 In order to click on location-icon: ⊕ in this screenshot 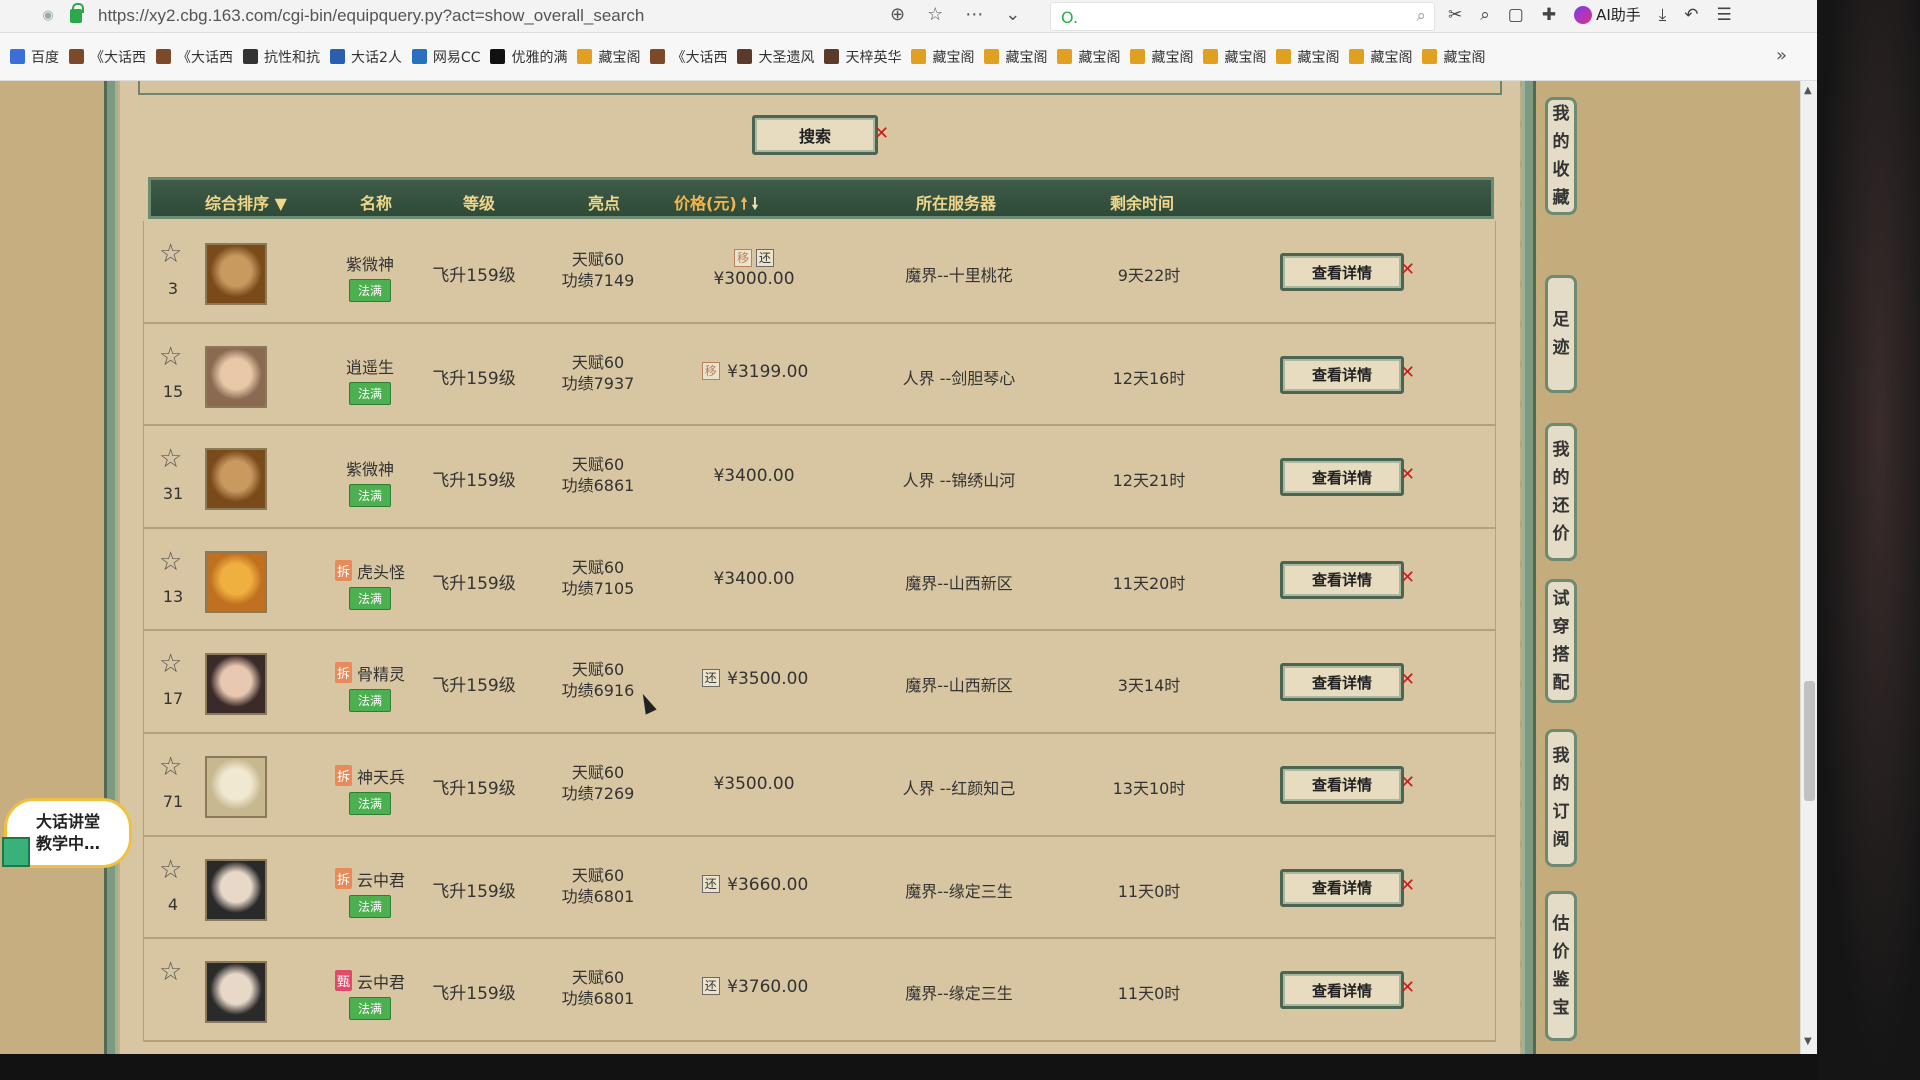, I will do `click(897, 14)`.